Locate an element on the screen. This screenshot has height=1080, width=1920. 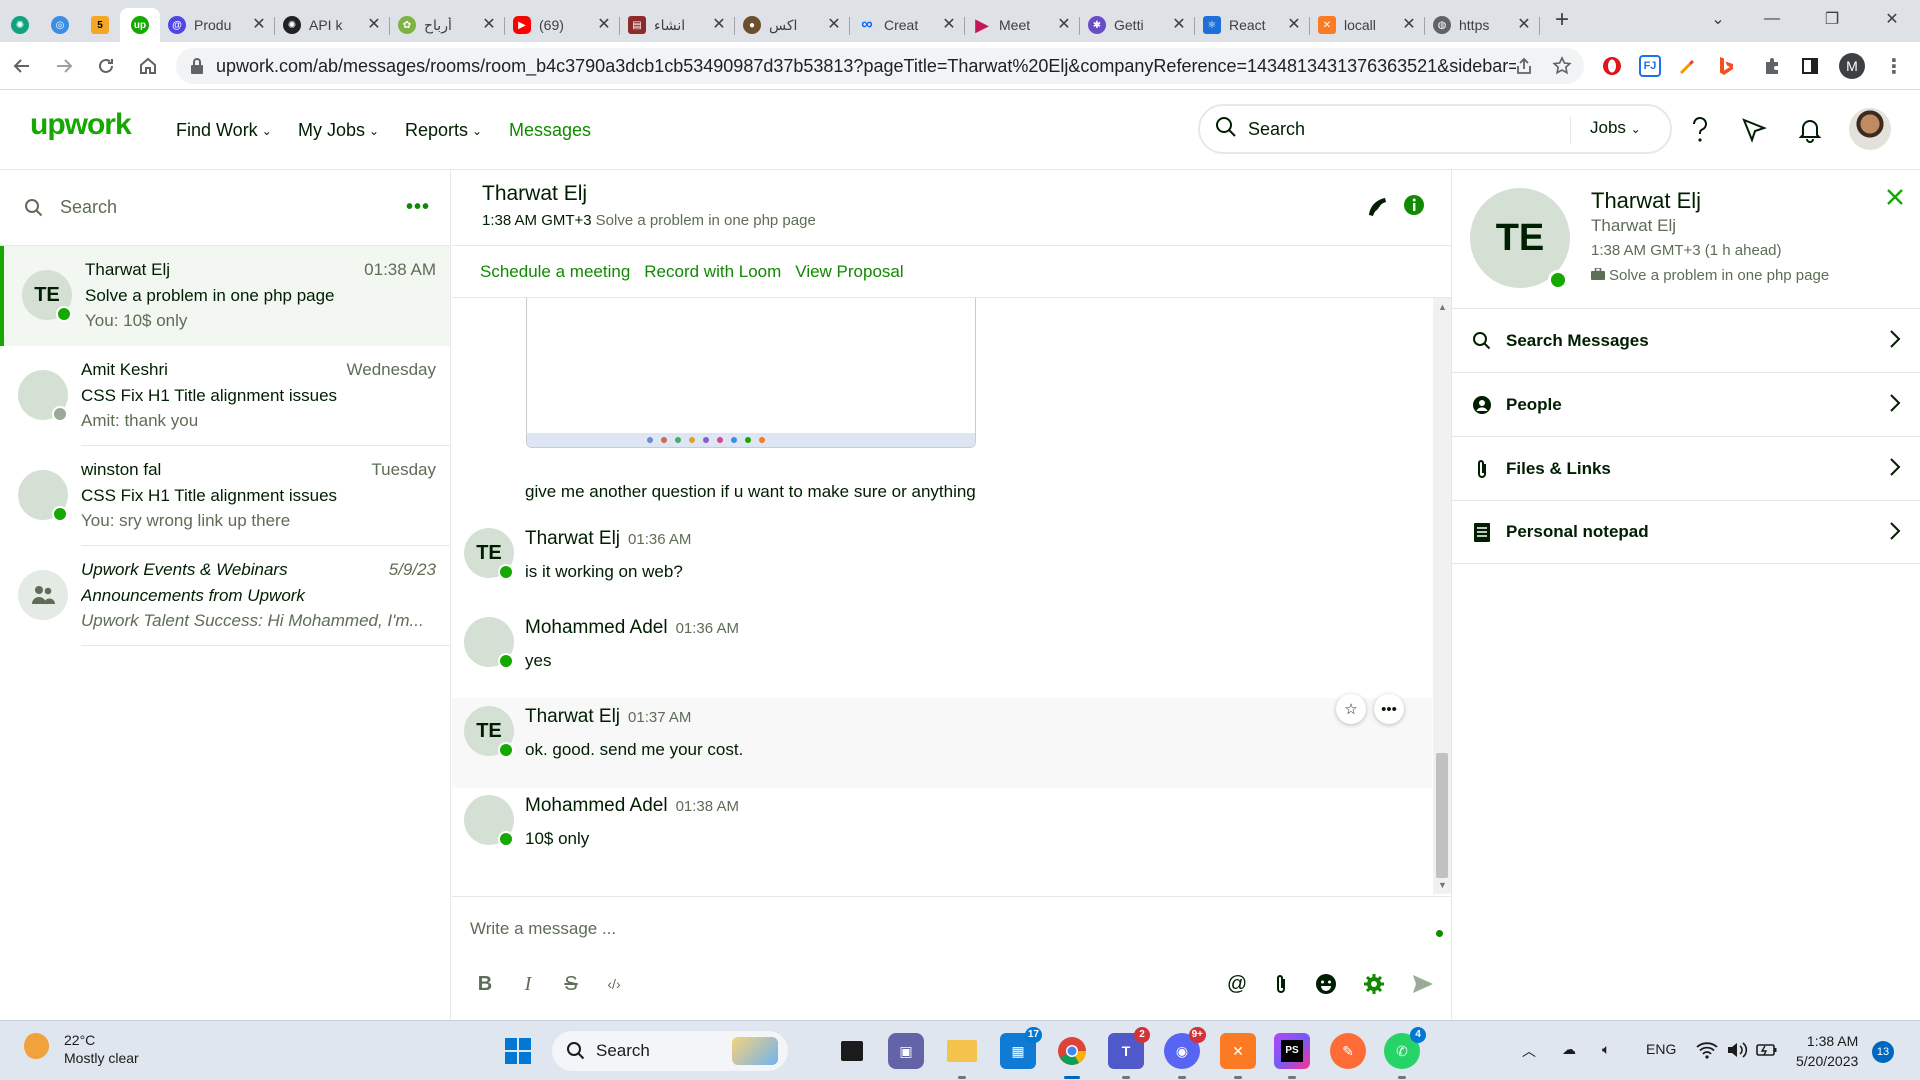
nav-reports: Reports ⌄ is located at coordinates (443, 130).